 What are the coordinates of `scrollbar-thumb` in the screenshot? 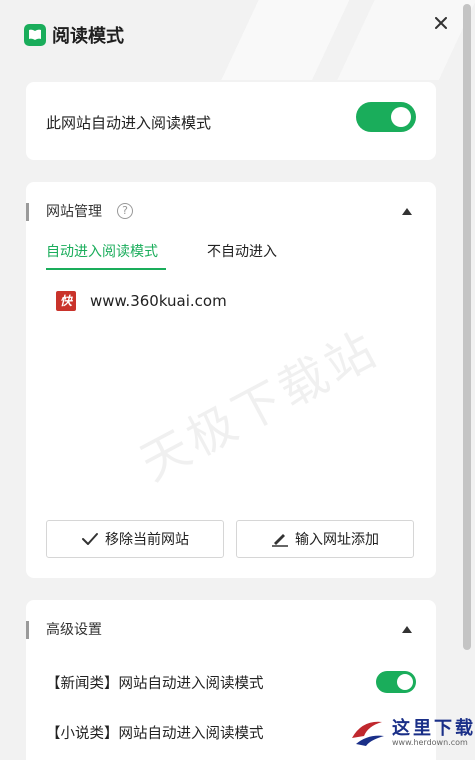 It's located at (467, 327).